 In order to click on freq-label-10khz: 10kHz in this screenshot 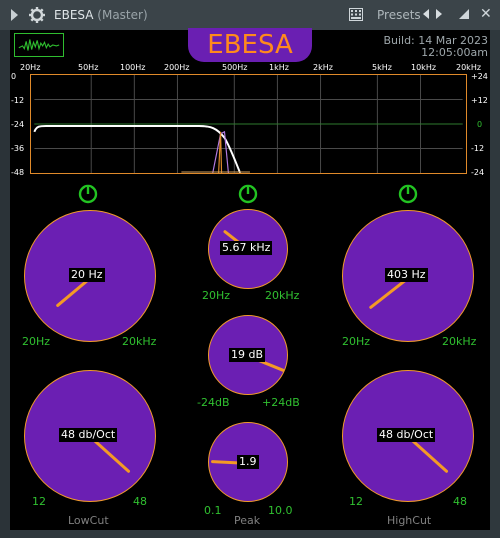, I will do `click(424, 67)`.